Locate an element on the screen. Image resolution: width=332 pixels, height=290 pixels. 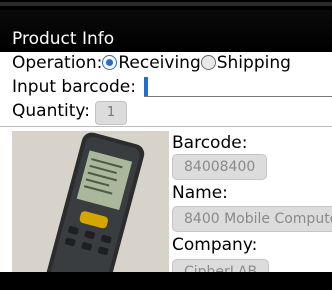
name-label: Name: is located at coordinates (200, 193).